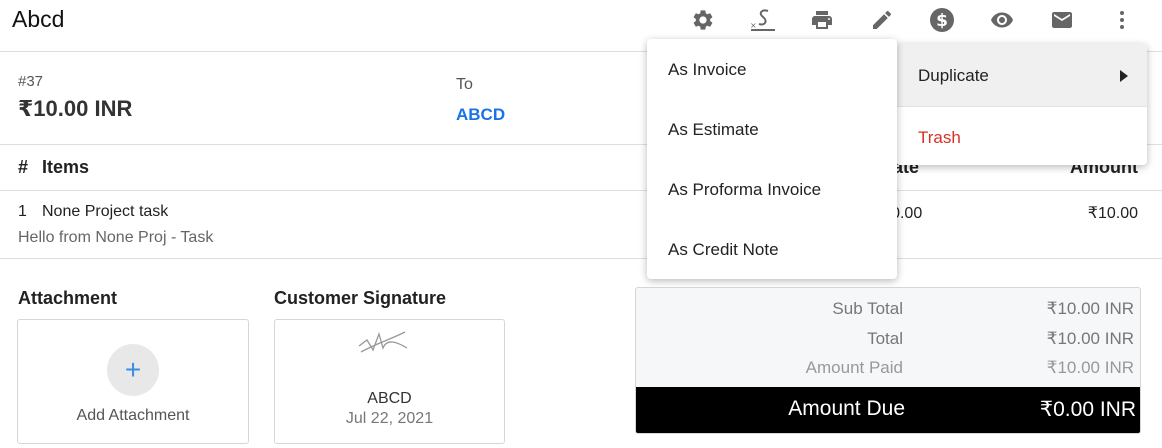 The height and width of the screenshot is (448, 1162). What do you see at coordinates (22, 211) in the screenshot?
I see `row-index: 1` at bounding box center [22, 211].